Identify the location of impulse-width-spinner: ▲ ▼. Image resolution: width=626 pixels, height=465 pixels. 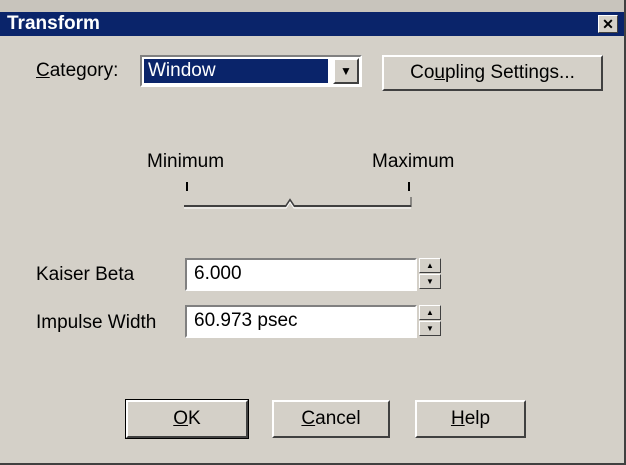
(430, 321).